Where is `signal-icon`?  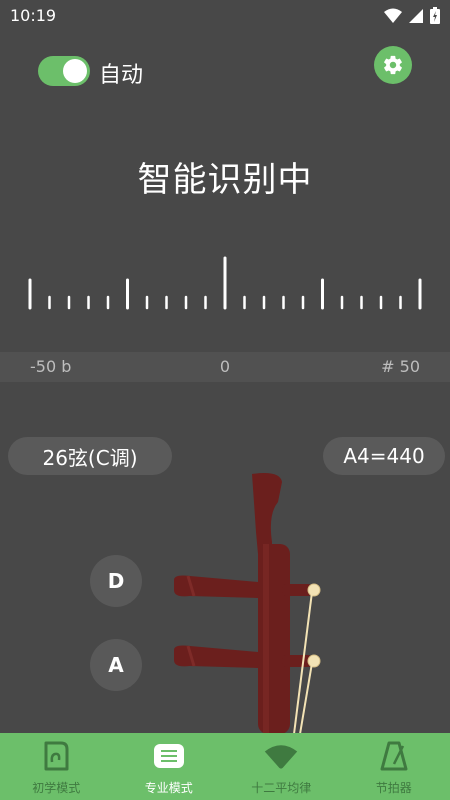 signal-icon is located at coordinates (416, 15).